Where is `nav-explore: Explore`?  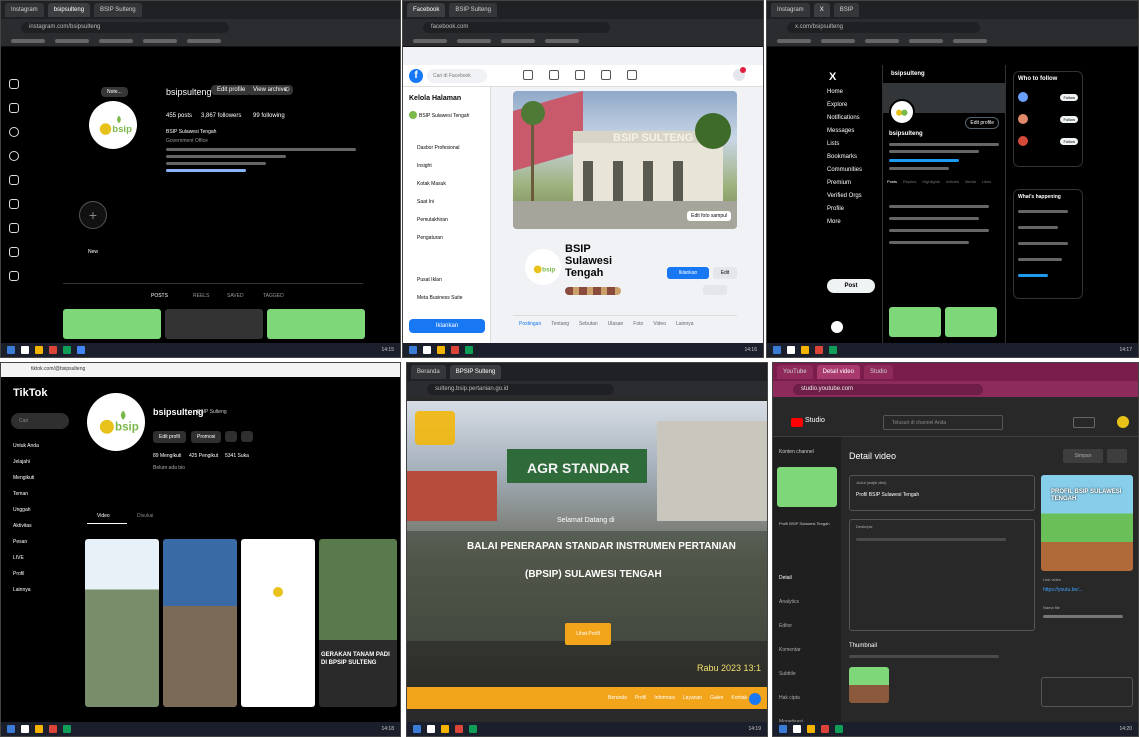 nav-explore: Explore is located at coordinates (844, 105).